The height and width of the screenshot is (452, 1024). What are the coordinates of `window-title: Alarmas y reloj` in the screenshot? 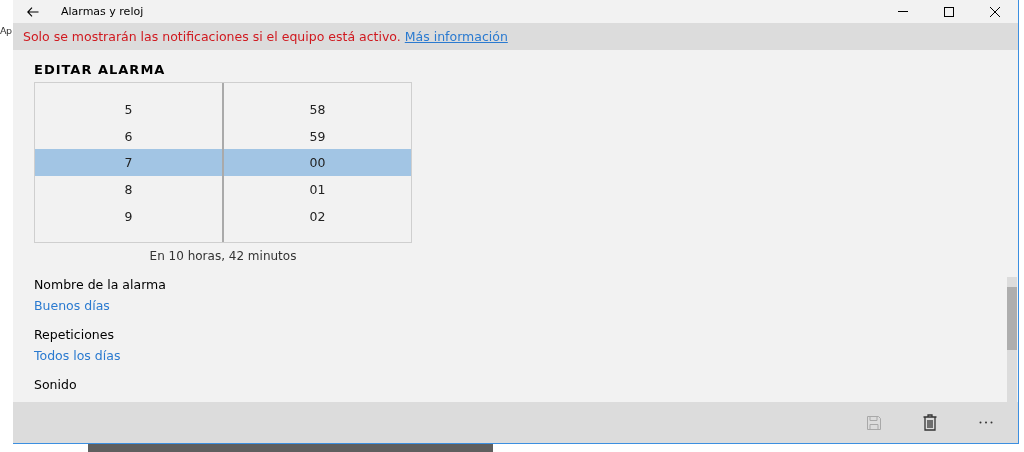 It's located at (103, 11).